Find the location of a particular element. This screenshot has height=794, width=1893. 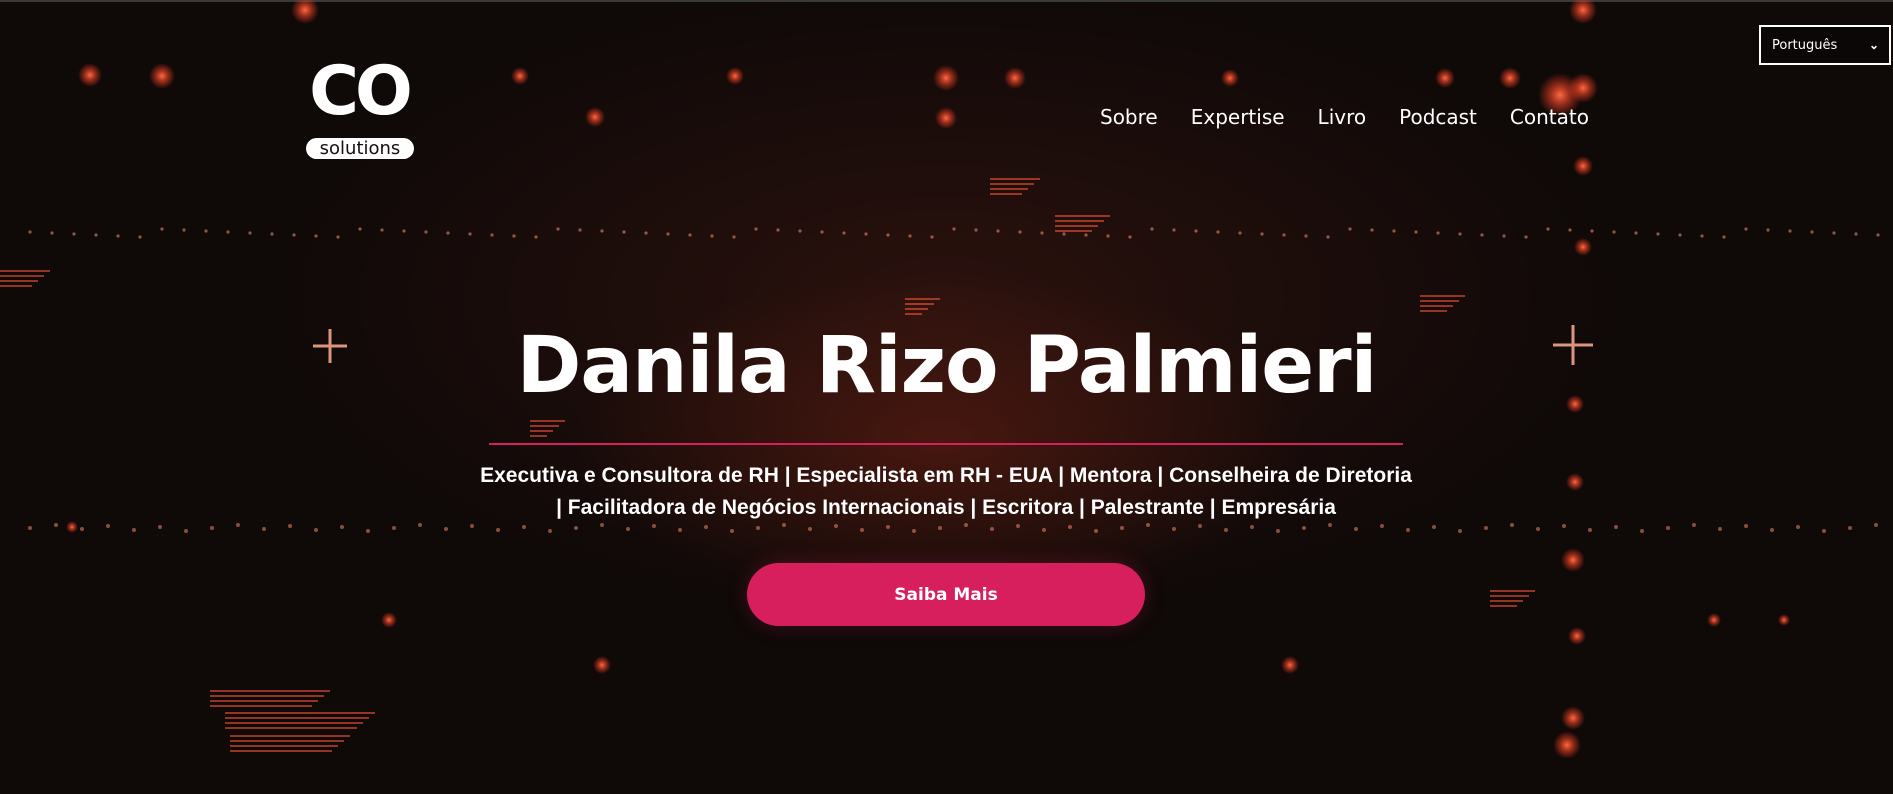

logo-subtext: solutions is located at coordinates (360, 148).